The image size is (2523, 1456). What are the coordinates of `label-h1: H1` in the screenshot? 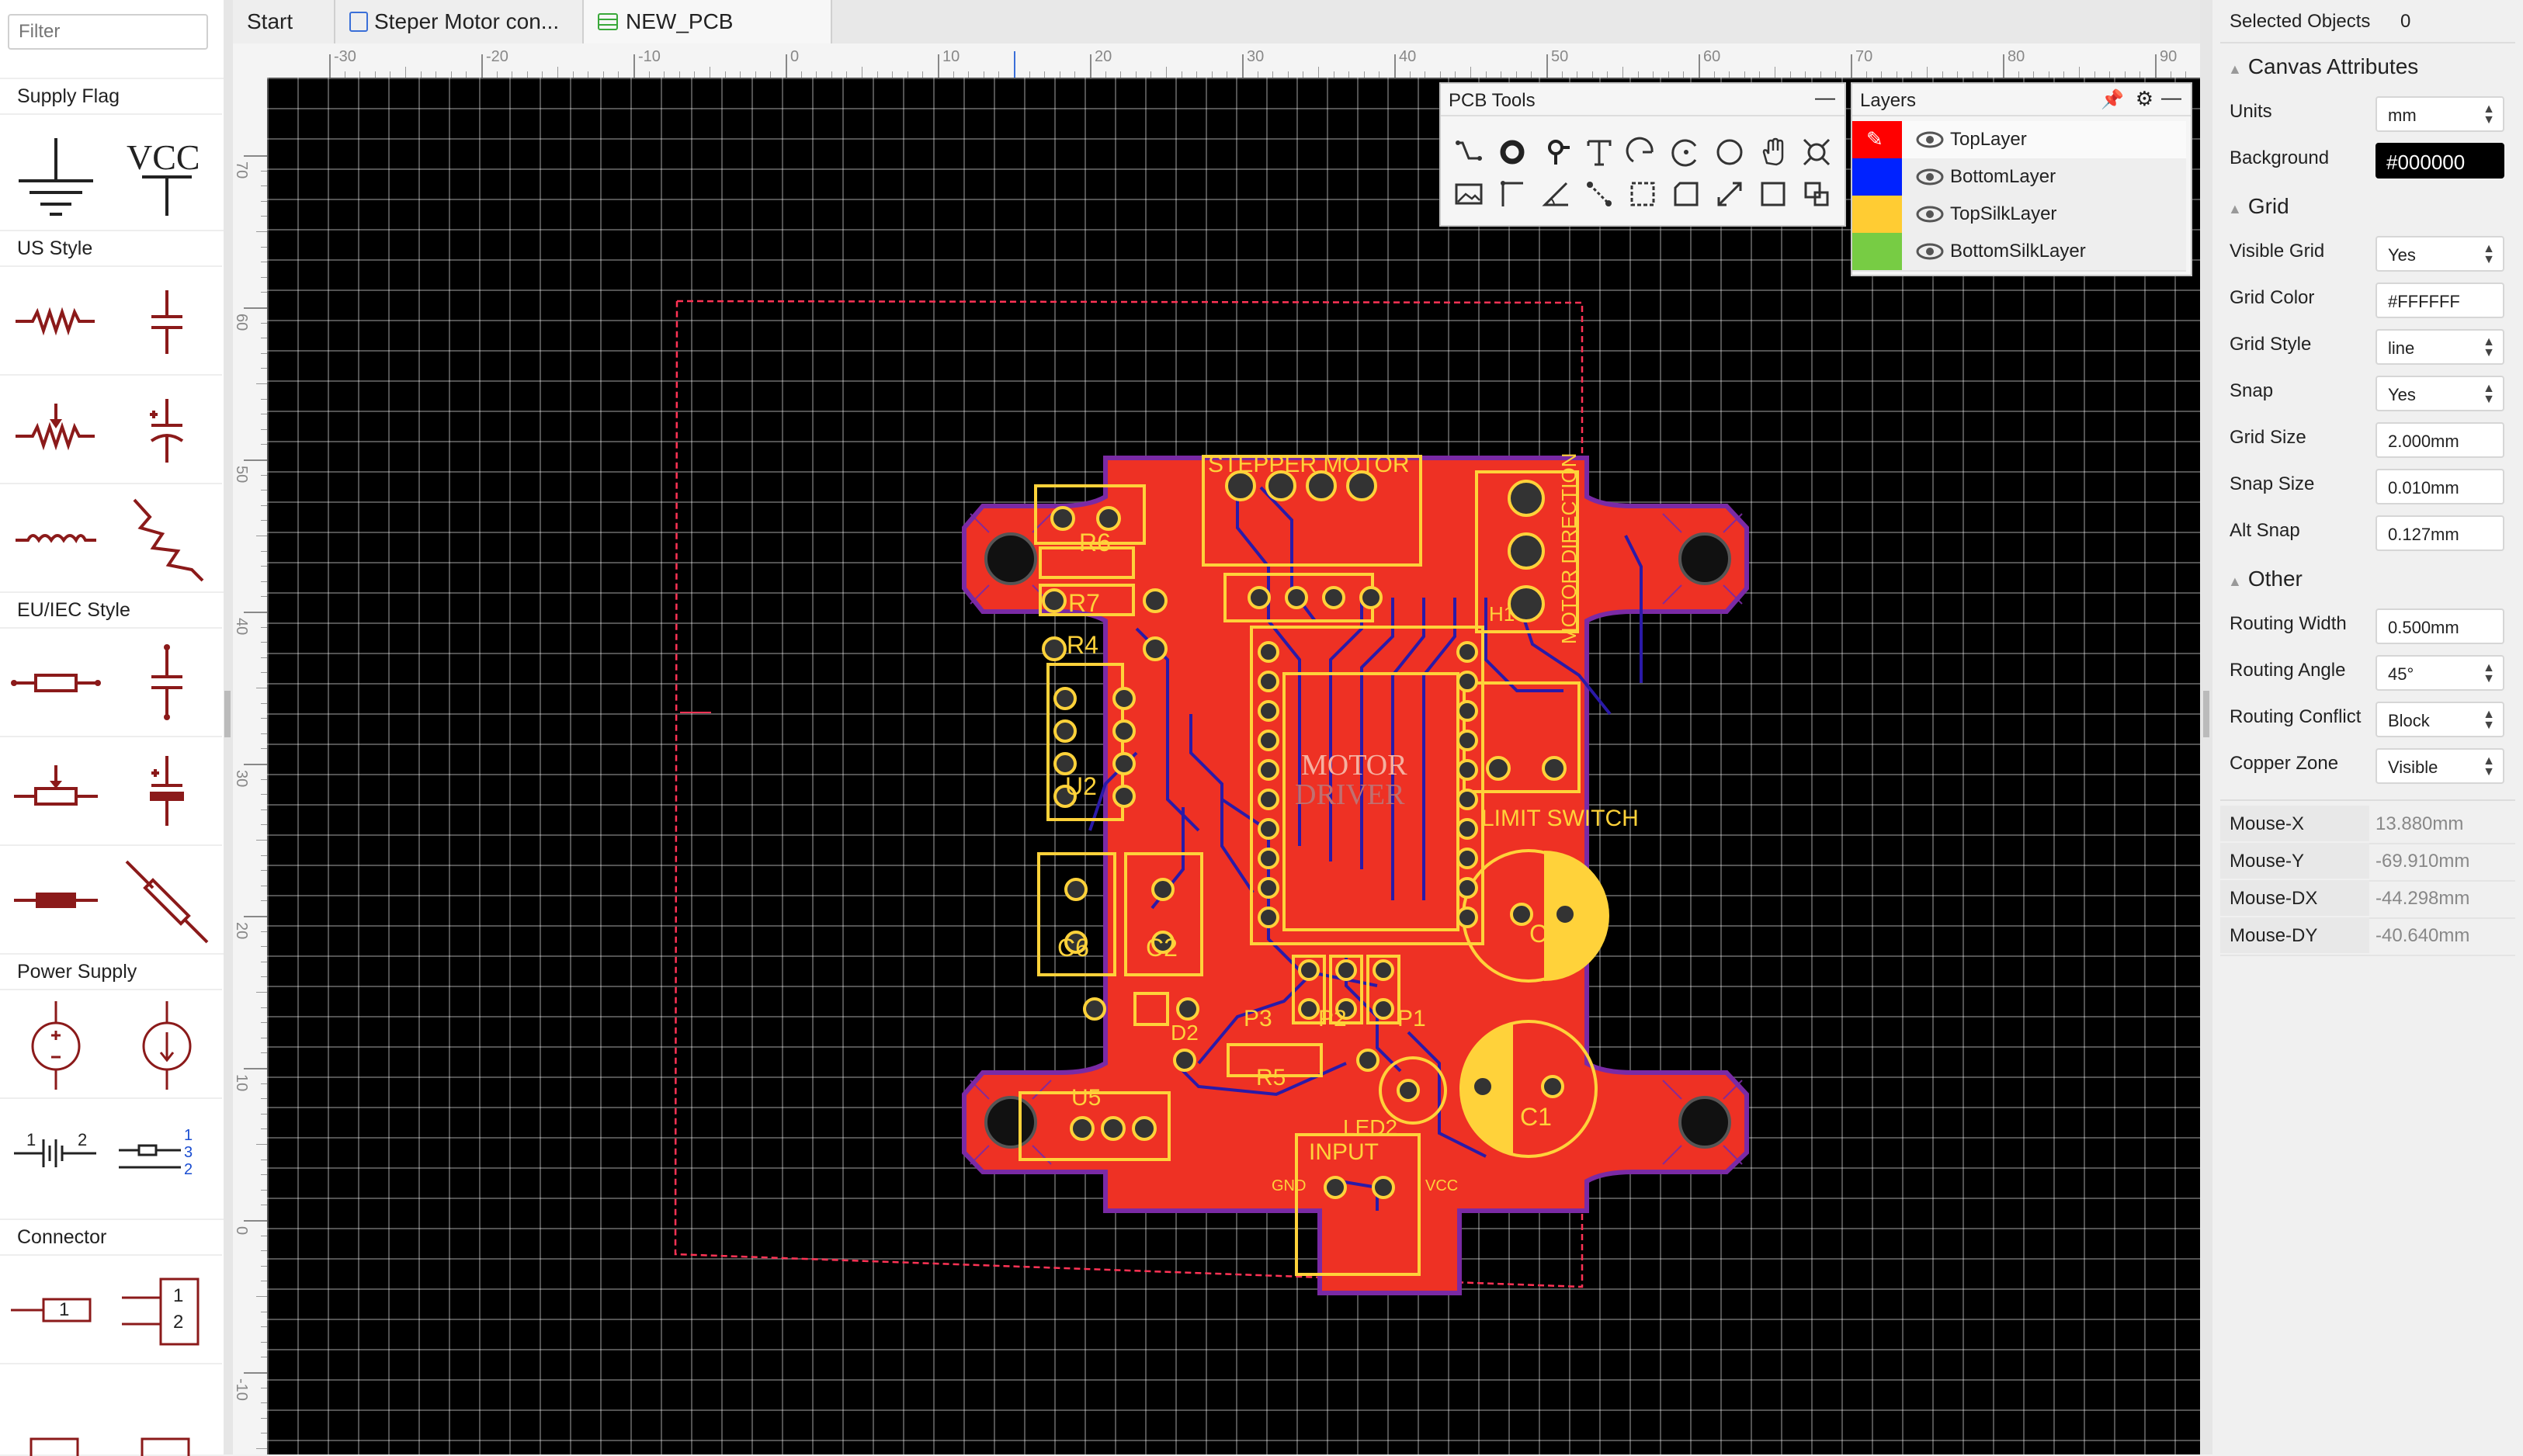 It's located at (1502, 614).